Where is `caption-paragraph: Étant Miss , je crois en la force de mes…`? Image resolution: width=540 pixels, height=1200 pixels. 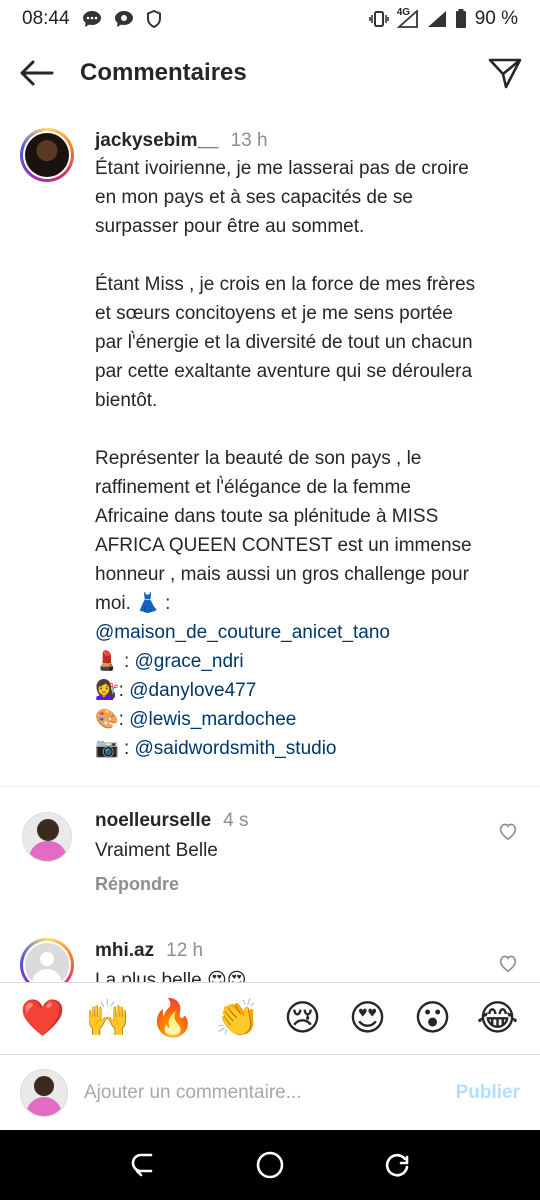
caption-paragraph: Étant Miss , je crois en la force de mes… is located at coordinates (285, 342).